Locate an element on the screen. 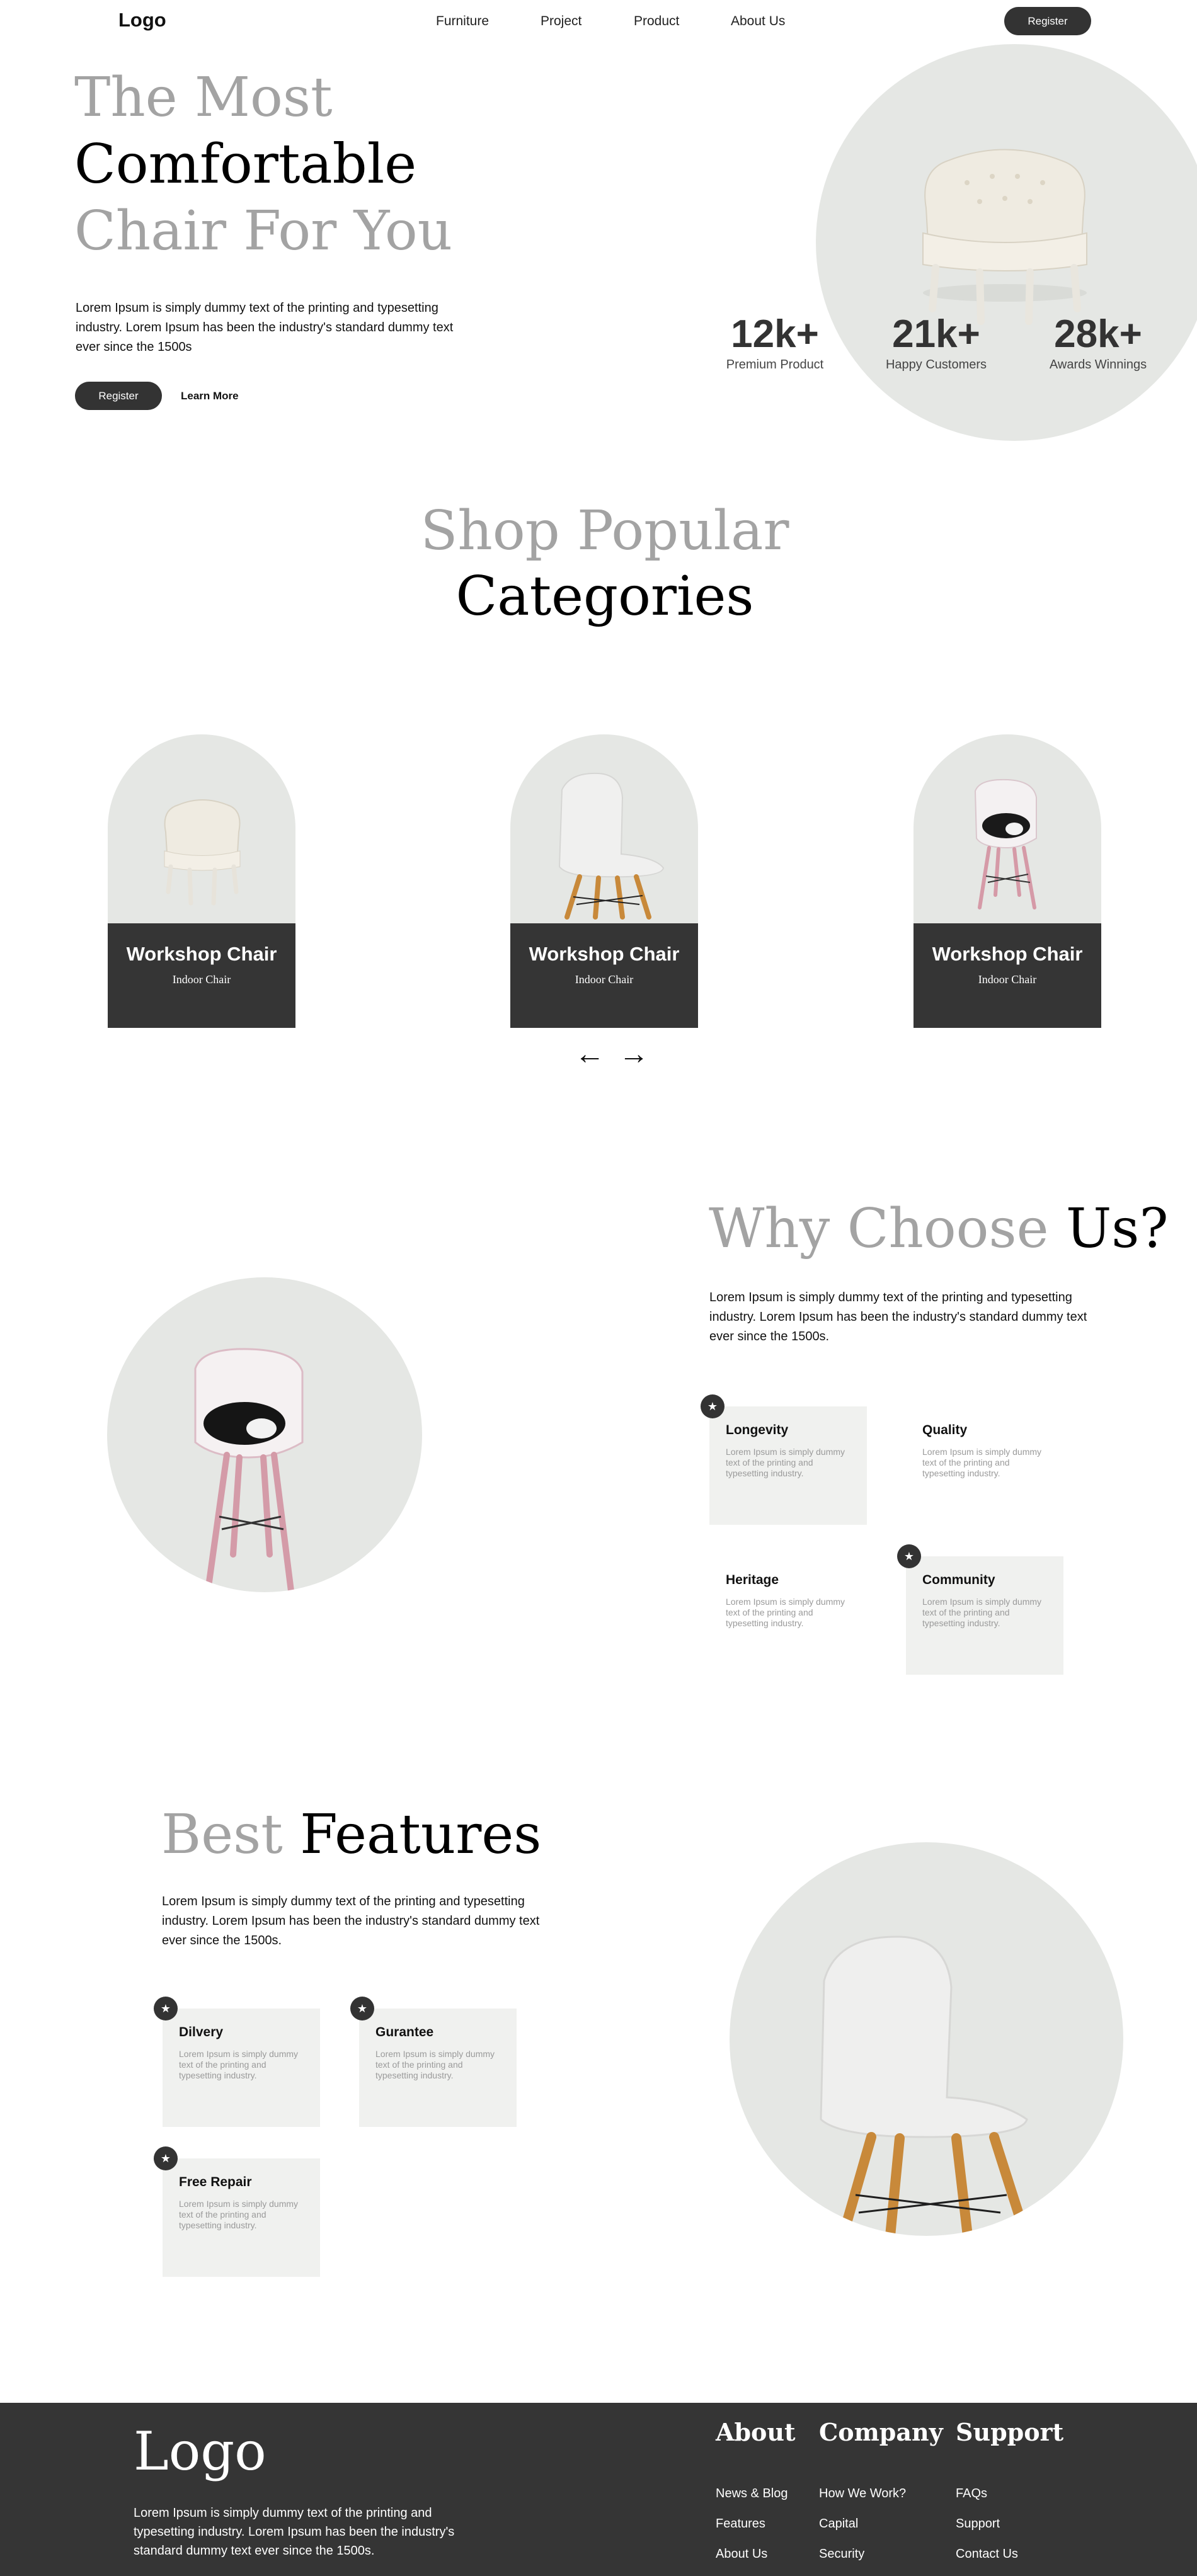 Image resolution: width=1197 pixels, height=2576 pixels. feature-title: Quality is located at coordinates (945, 1430).